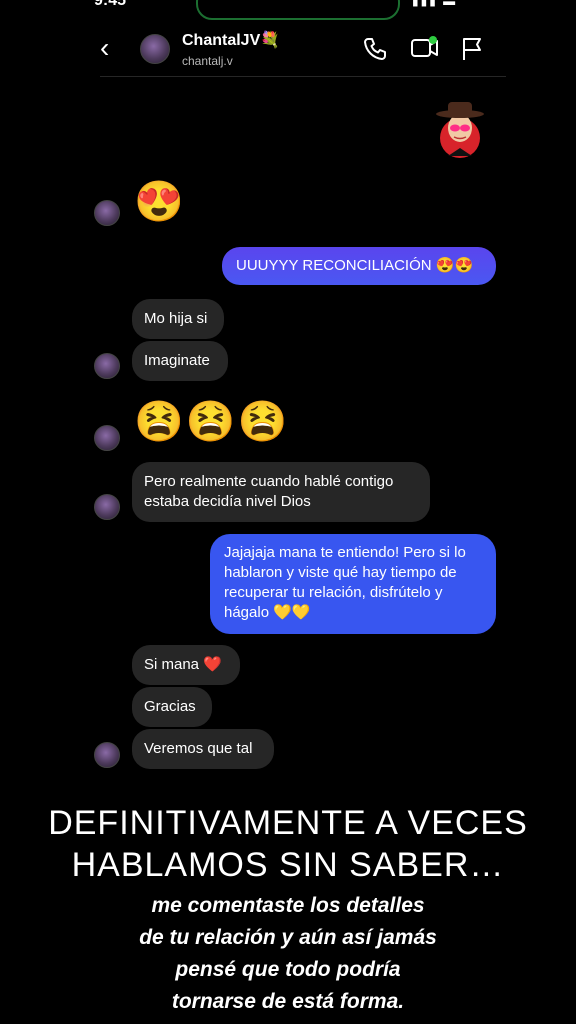  What do you see at coordinates (288, 969) in the screenshot?
I see `caption-sub-line: pensé que todo podría` at bounding box center [288, 969].